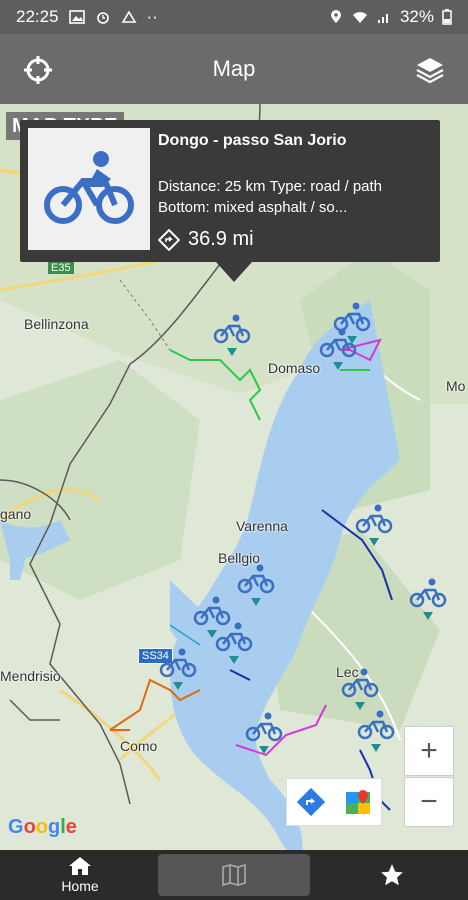  I want to click on layers-button, so click(430, 70).